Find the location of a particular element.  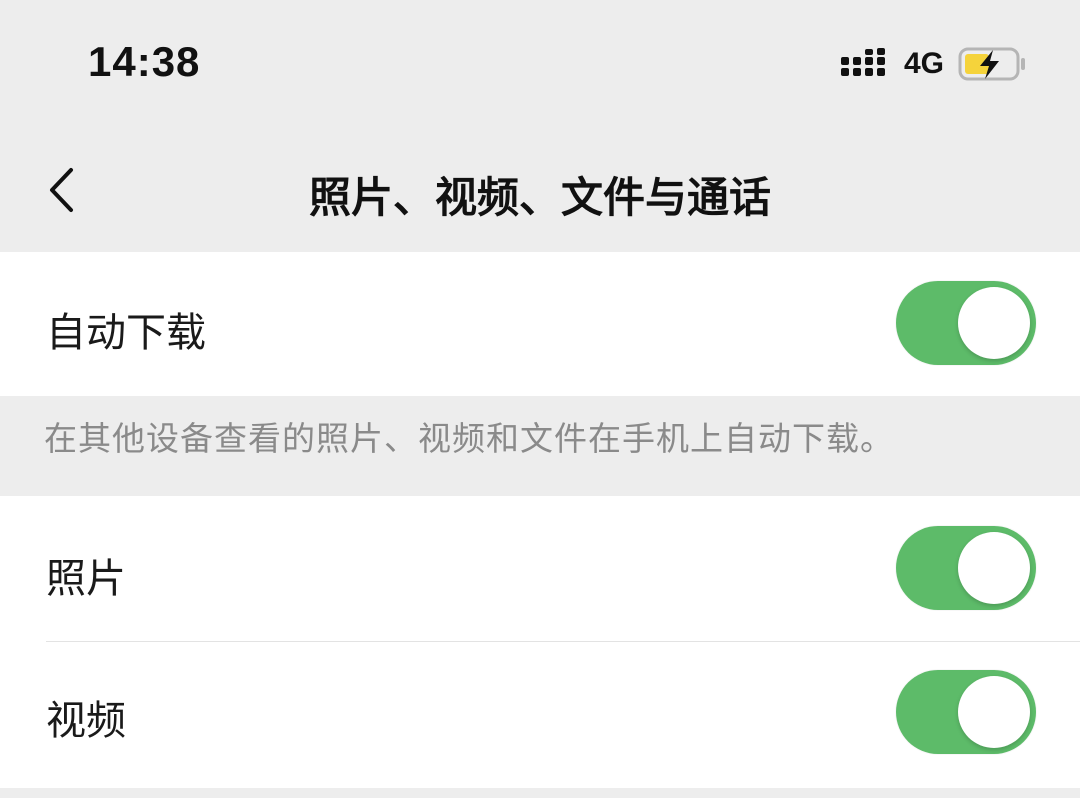

signal-icon is located at coordinates (862, 62).